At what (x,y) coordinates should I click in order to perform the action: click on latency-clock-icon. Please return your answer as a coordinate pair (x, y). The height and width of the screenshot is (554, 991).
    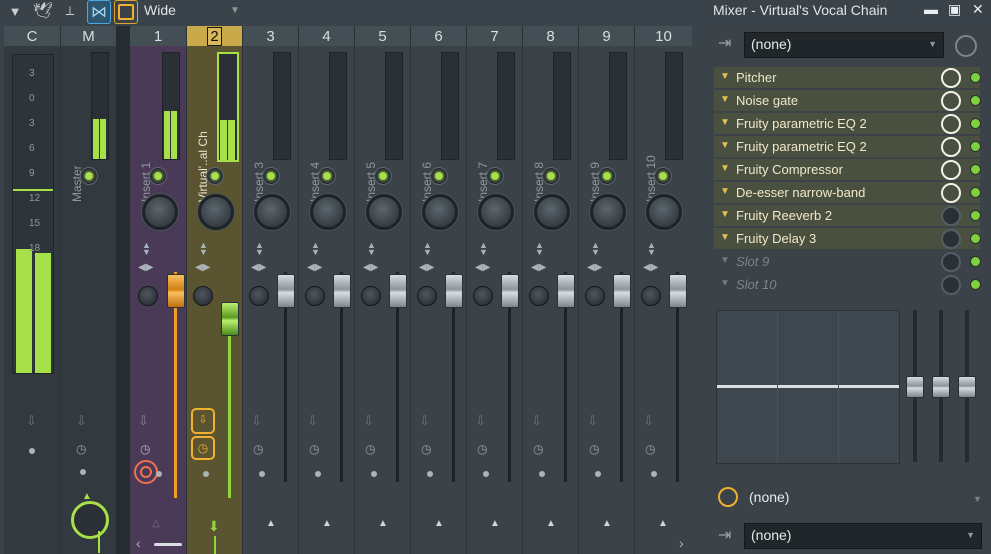
    Looking at the image, I should click on (966, 46).